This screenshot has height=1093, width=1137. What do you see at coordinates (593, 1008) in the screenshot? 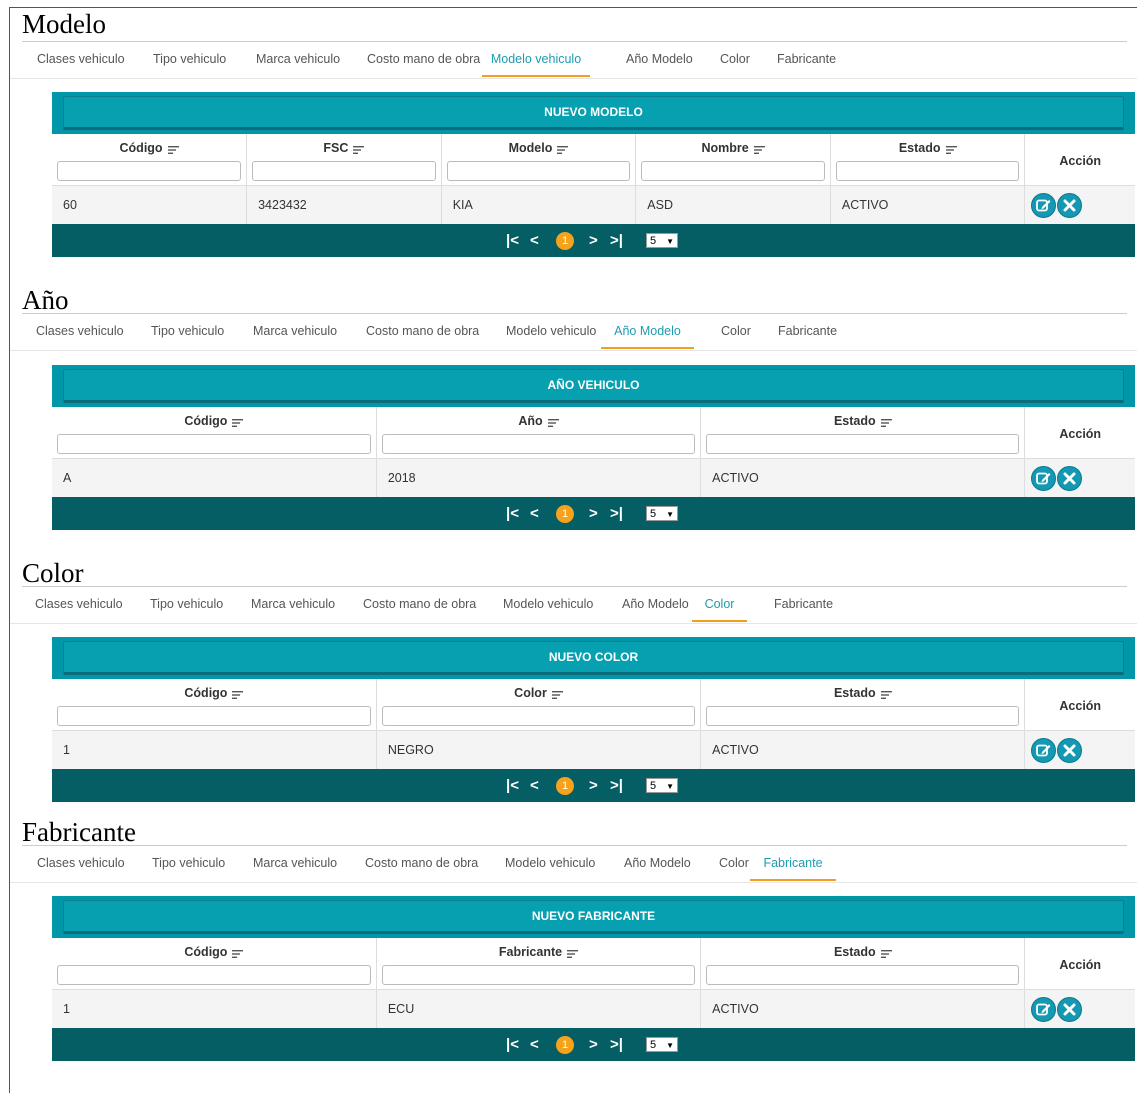
I see `table-row: 1 ECU ACTIVO` at bounding box center [593, 1008].